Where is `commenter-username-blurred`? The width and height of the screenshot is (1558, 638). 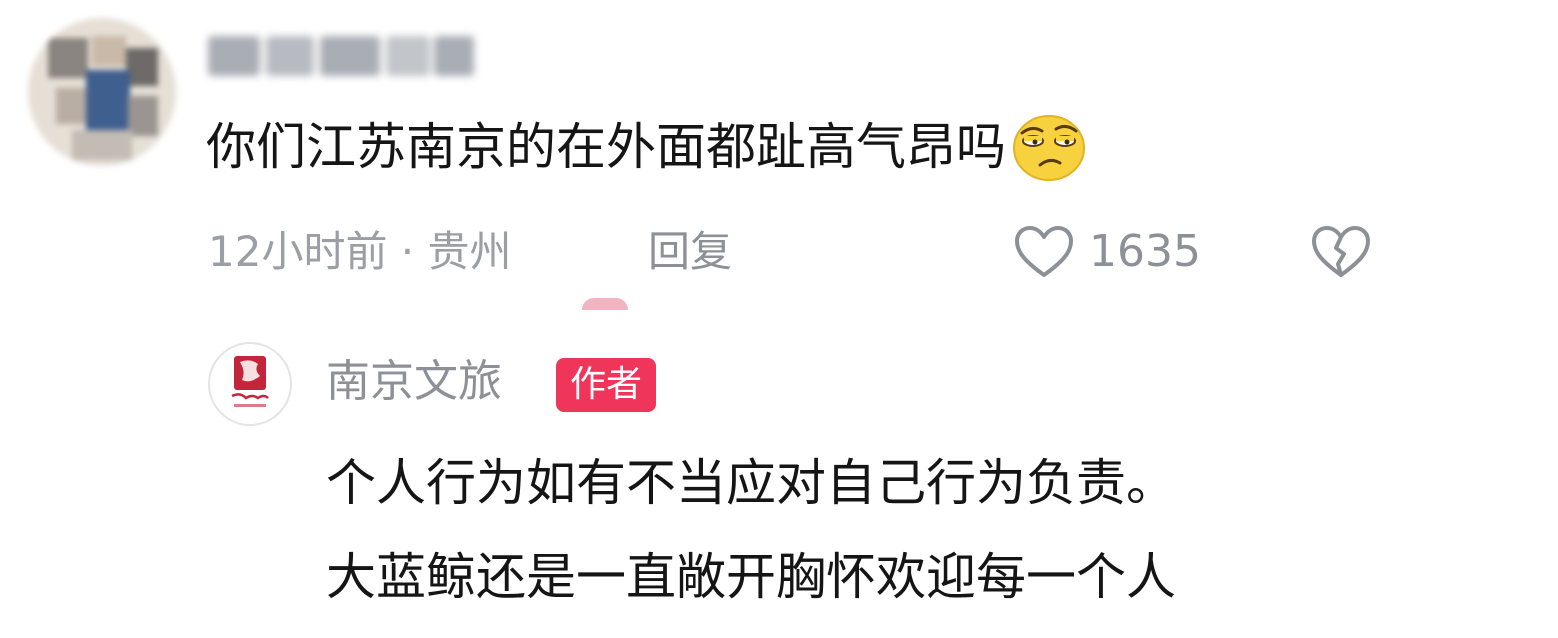 commenter-username-blurred is located at coordinates (343, 55).